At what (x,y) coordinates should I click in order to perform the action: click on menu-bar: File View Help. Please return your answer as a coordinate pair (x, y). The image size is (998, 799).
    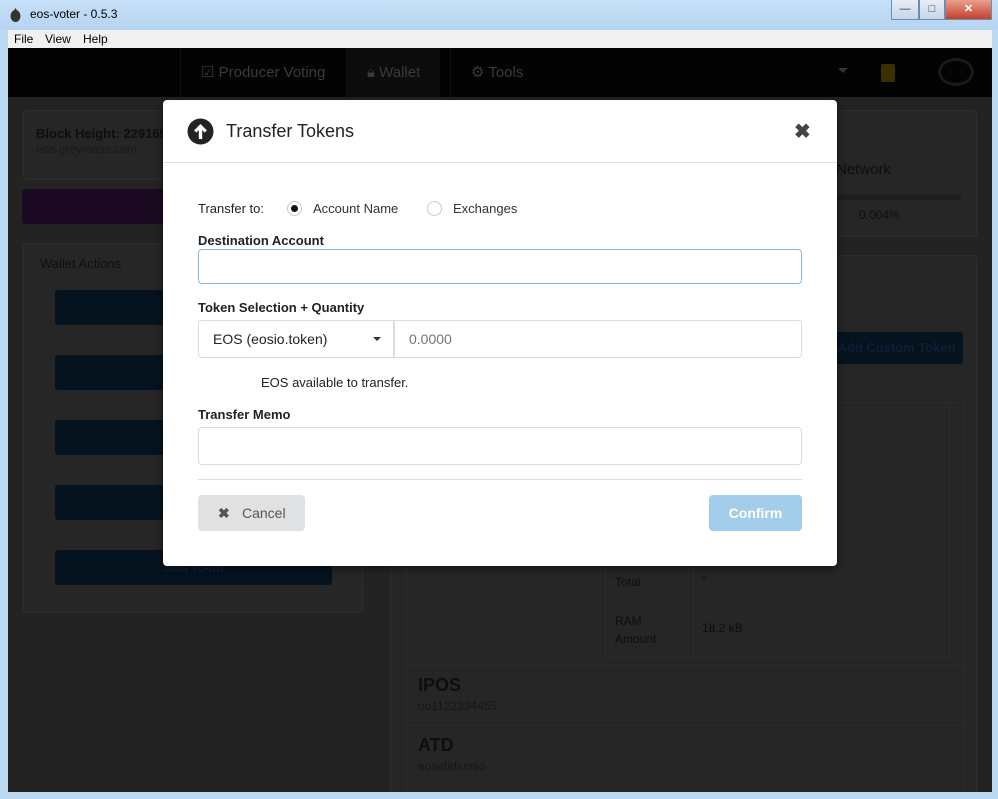
    Looking at the image, I should click on (500, 39).